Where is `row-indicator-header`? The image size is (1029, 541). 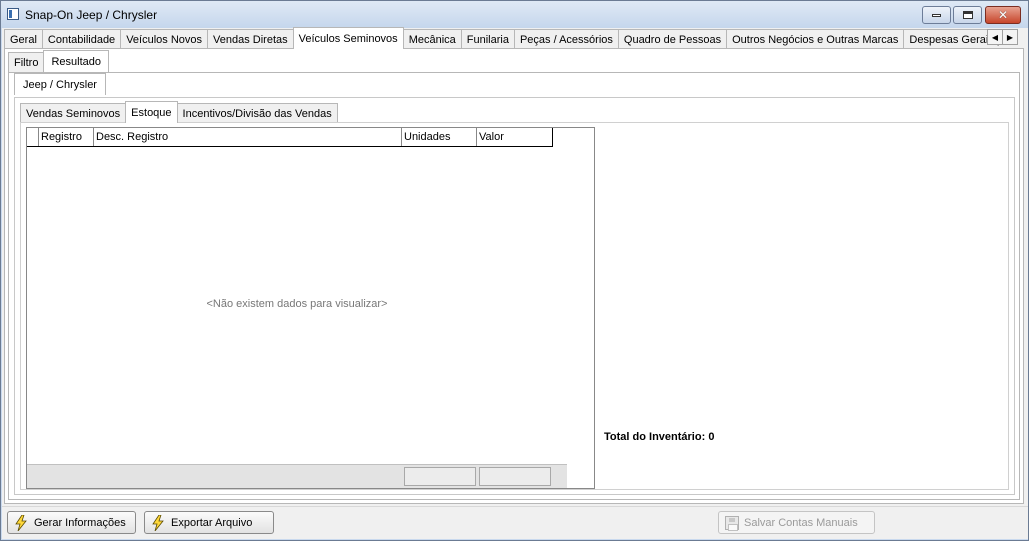
row-indicator-header is located at coordinates (33, 137).